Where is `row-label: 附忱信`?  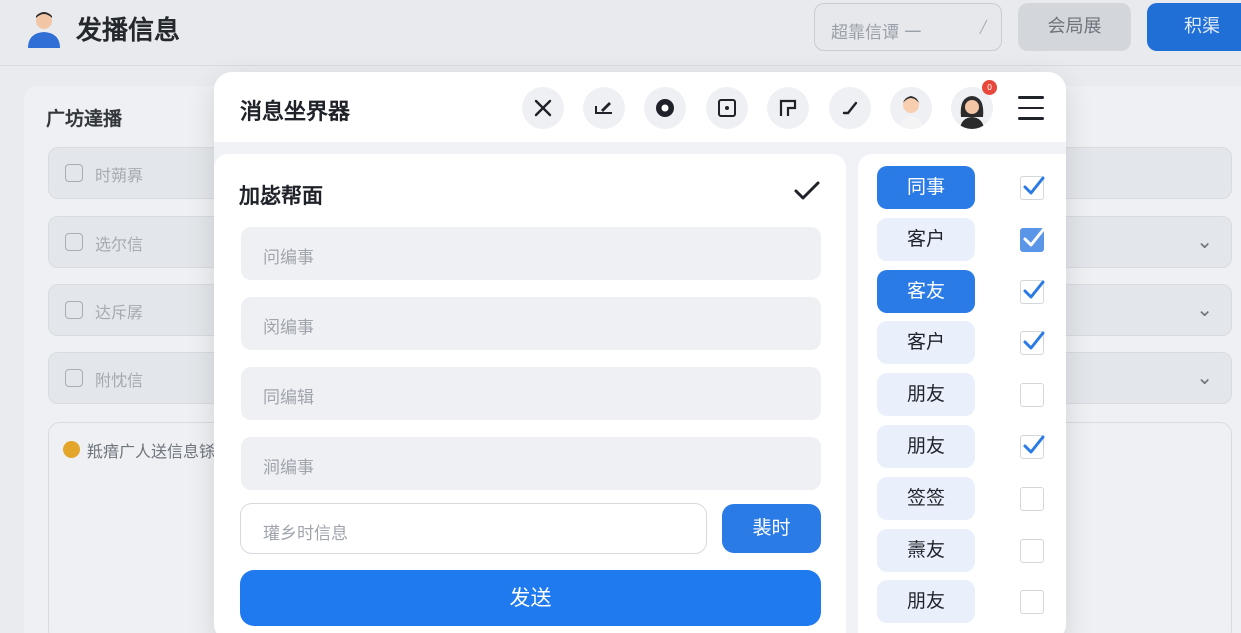 row-label: 附忱信 is located at coordinates (119, 380).